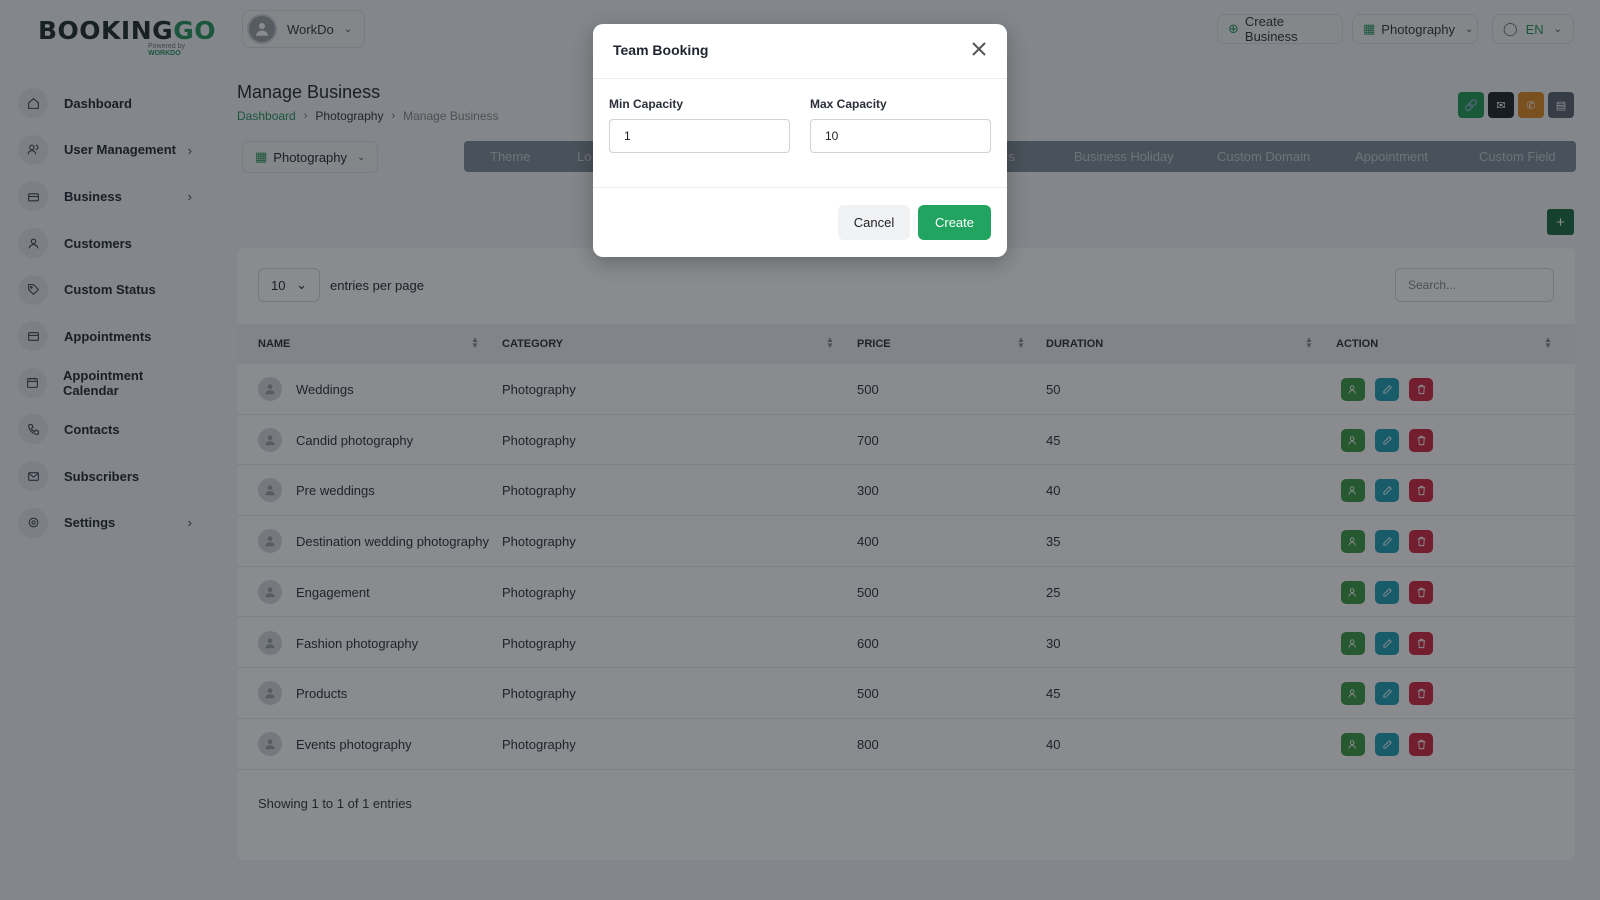  Describe the element at coordinates (661, 50) in the screenshot. I see `modal-title: Team Booking` at that location.